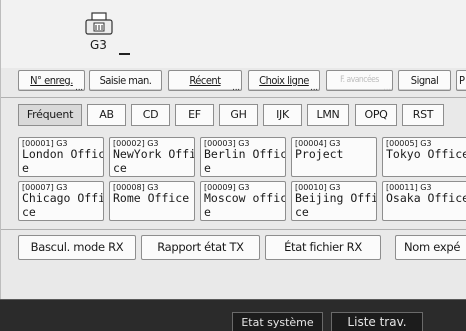 The width and height of the screenshot is (466, 331). What do you see at coordinates (319, 154) in the screenshot?
I see `entry-name: Project` at bounding box center [319, 154].